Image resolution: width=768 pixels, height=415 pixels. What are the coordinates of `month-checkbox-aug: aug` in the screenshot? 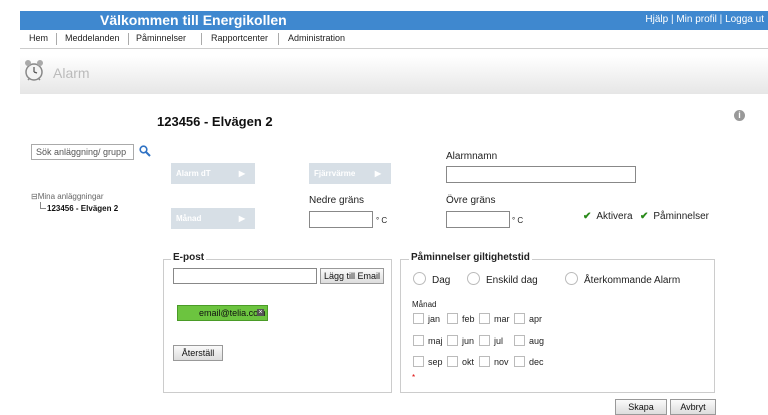 It's located at (529, 340).